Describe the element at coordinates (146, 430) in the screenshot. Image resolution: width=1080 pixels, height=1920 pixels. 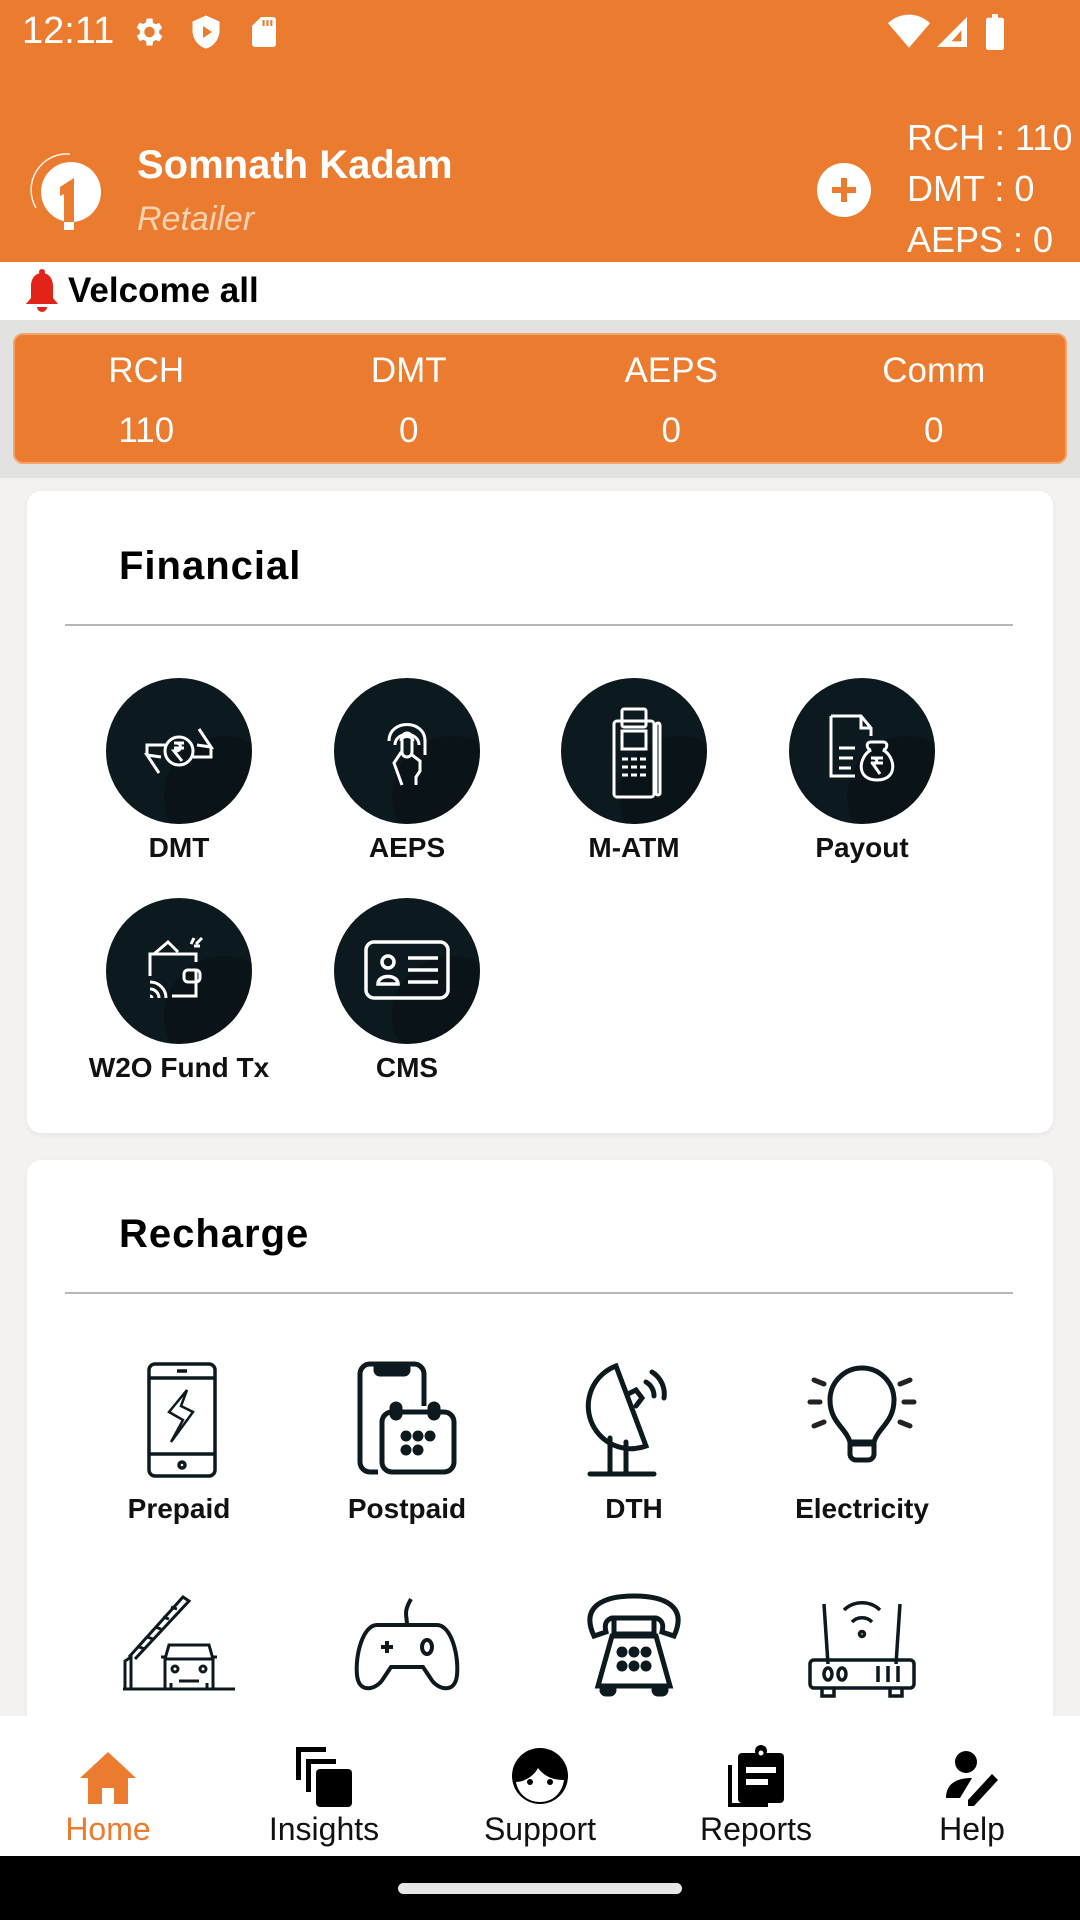
I see `stat-value: 110` at that location.